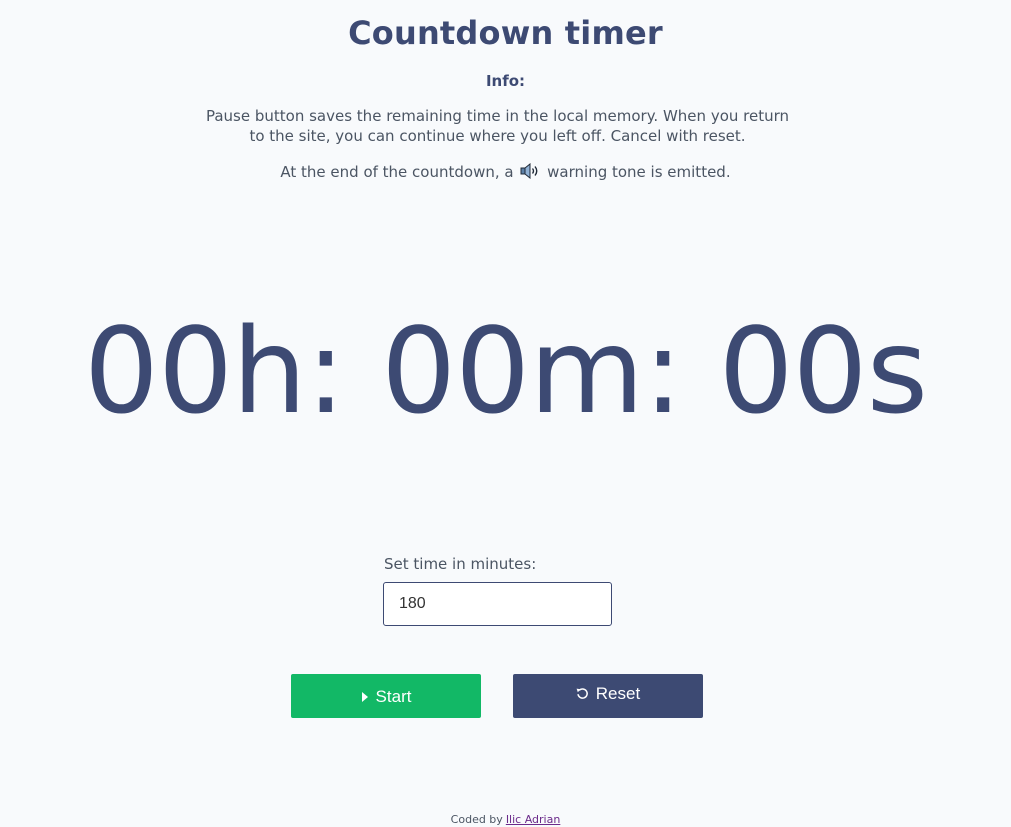  I want to click on page-title: Countdown timer, so click(505, 33).